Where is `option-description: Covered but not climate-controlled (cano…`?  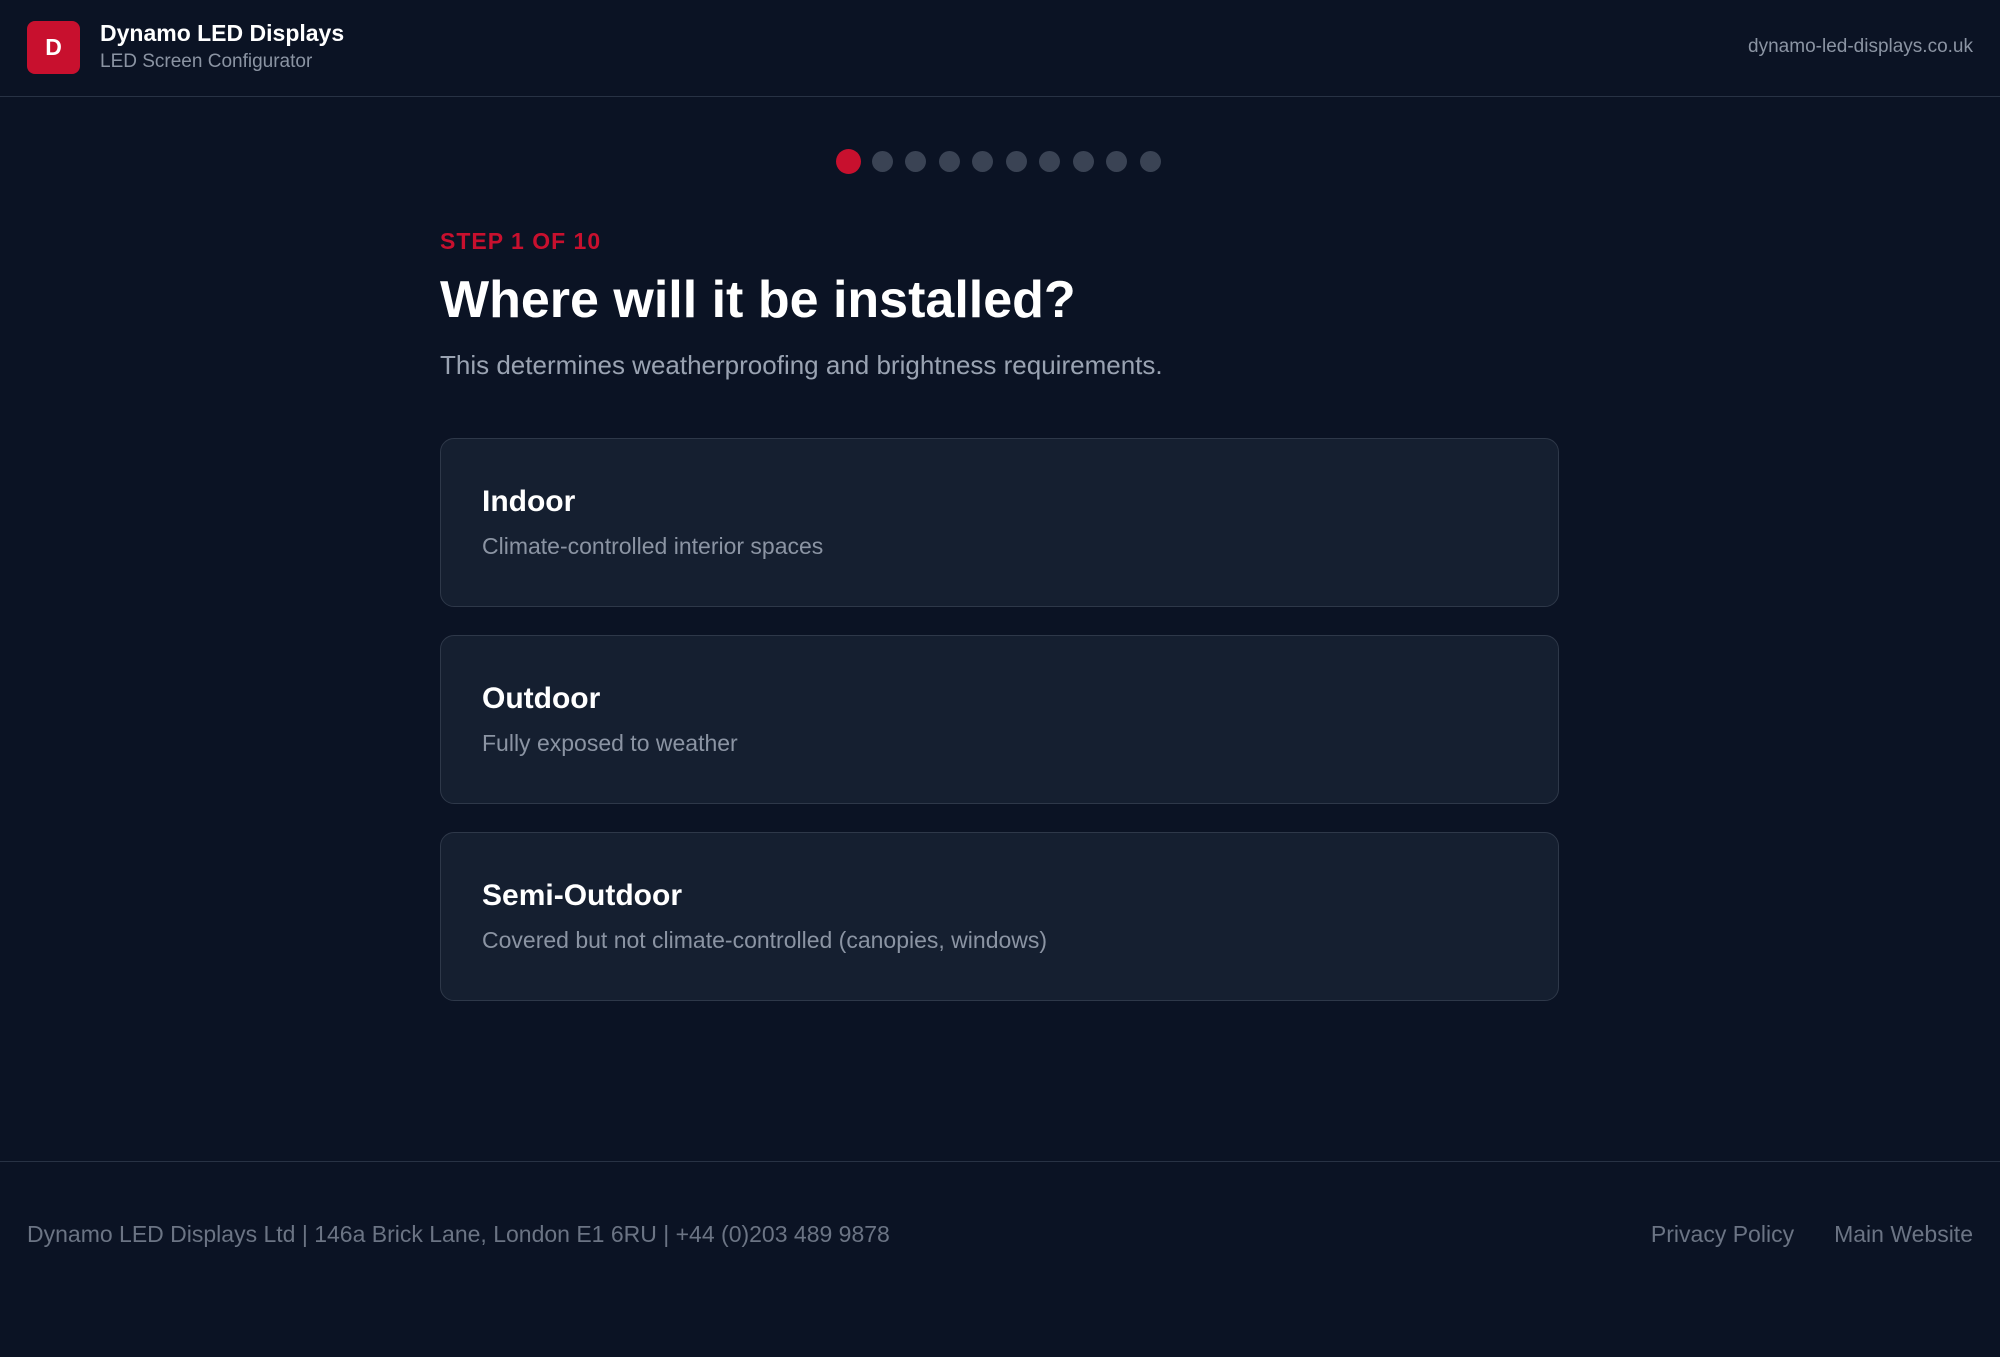
option-description: Covered but not climate-controlled (cano… is located at coordinates (765, 940).